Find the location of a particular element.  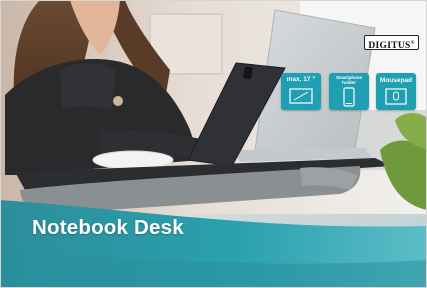

feature-label-smartphone-2: holder is located at coordinates (349, 82).